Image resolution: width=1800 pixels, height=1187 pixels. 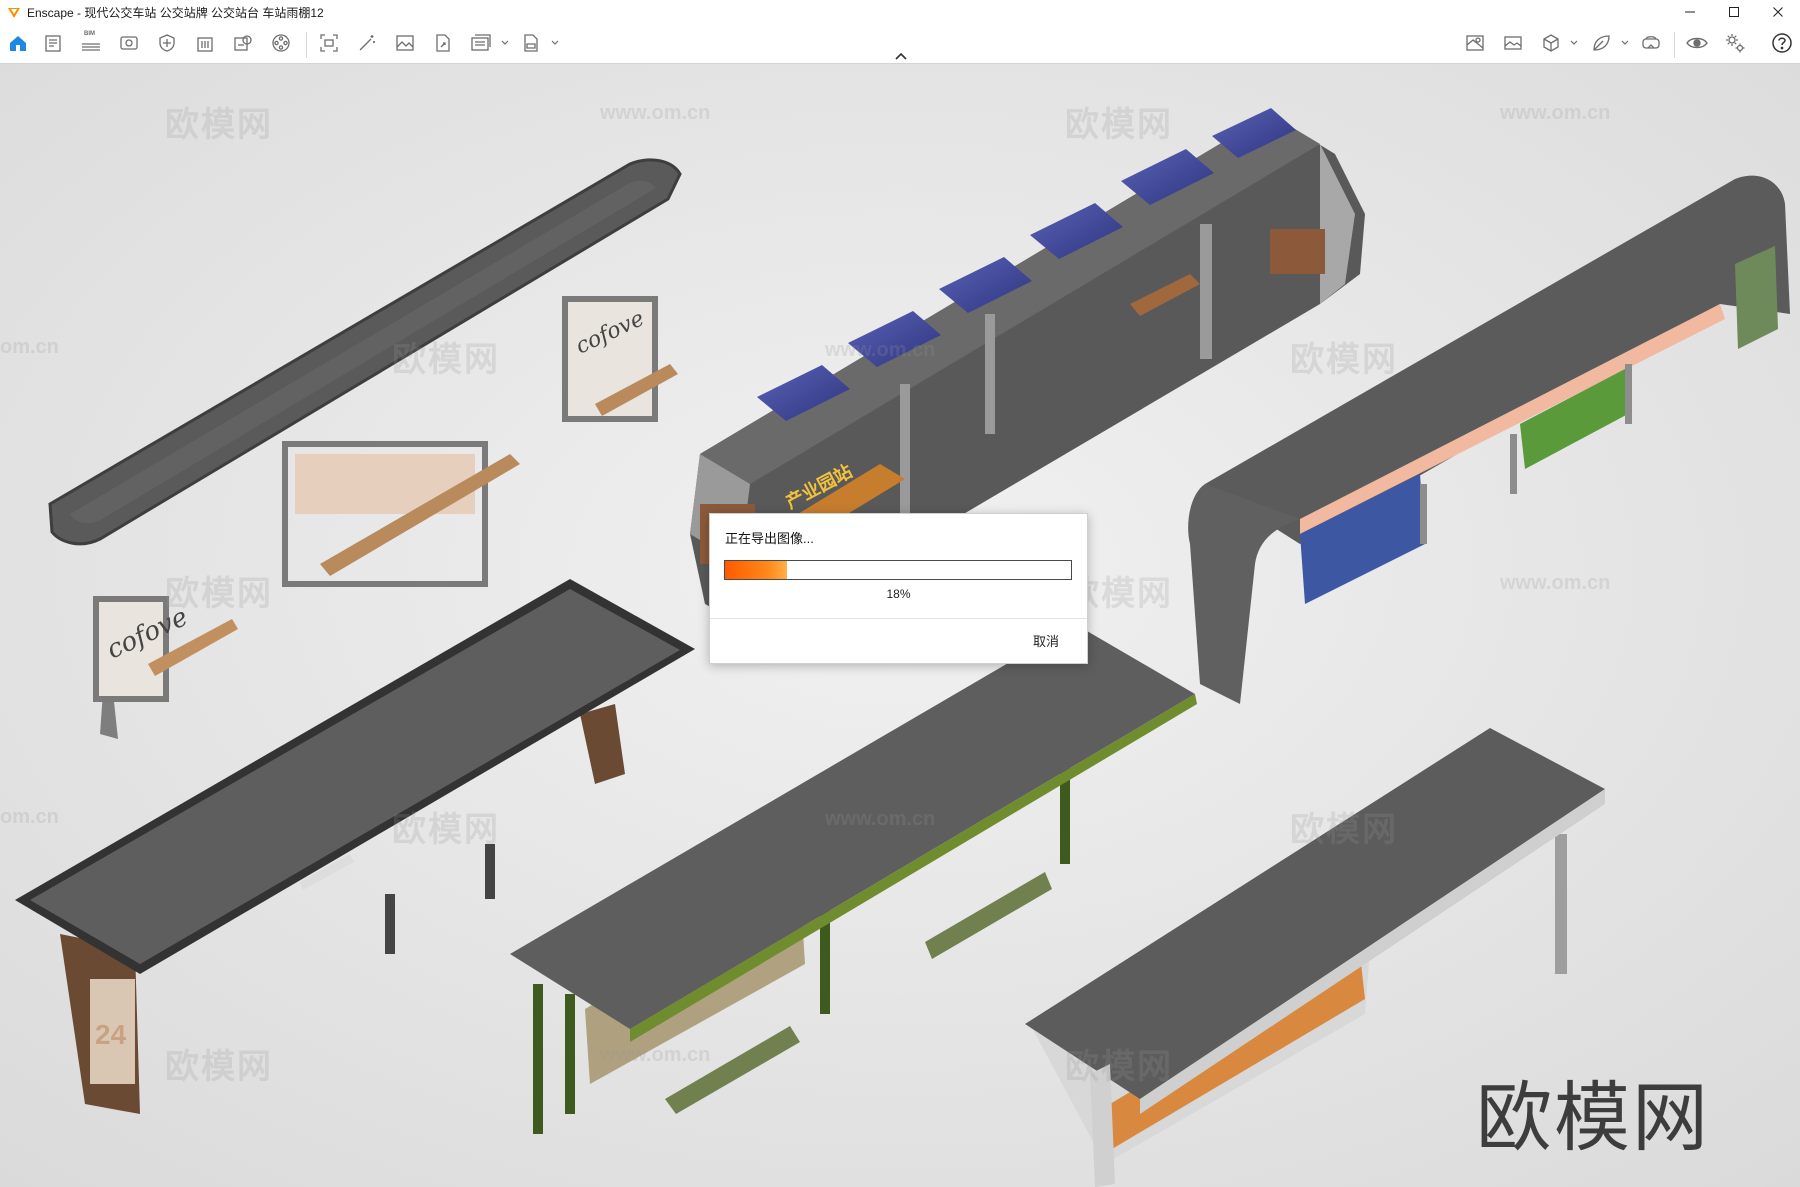 What do you see at coordinates (1625, 43) in the screenshot?
I see `leaf-dropdown-icon` at bounding box center [1625, 43].